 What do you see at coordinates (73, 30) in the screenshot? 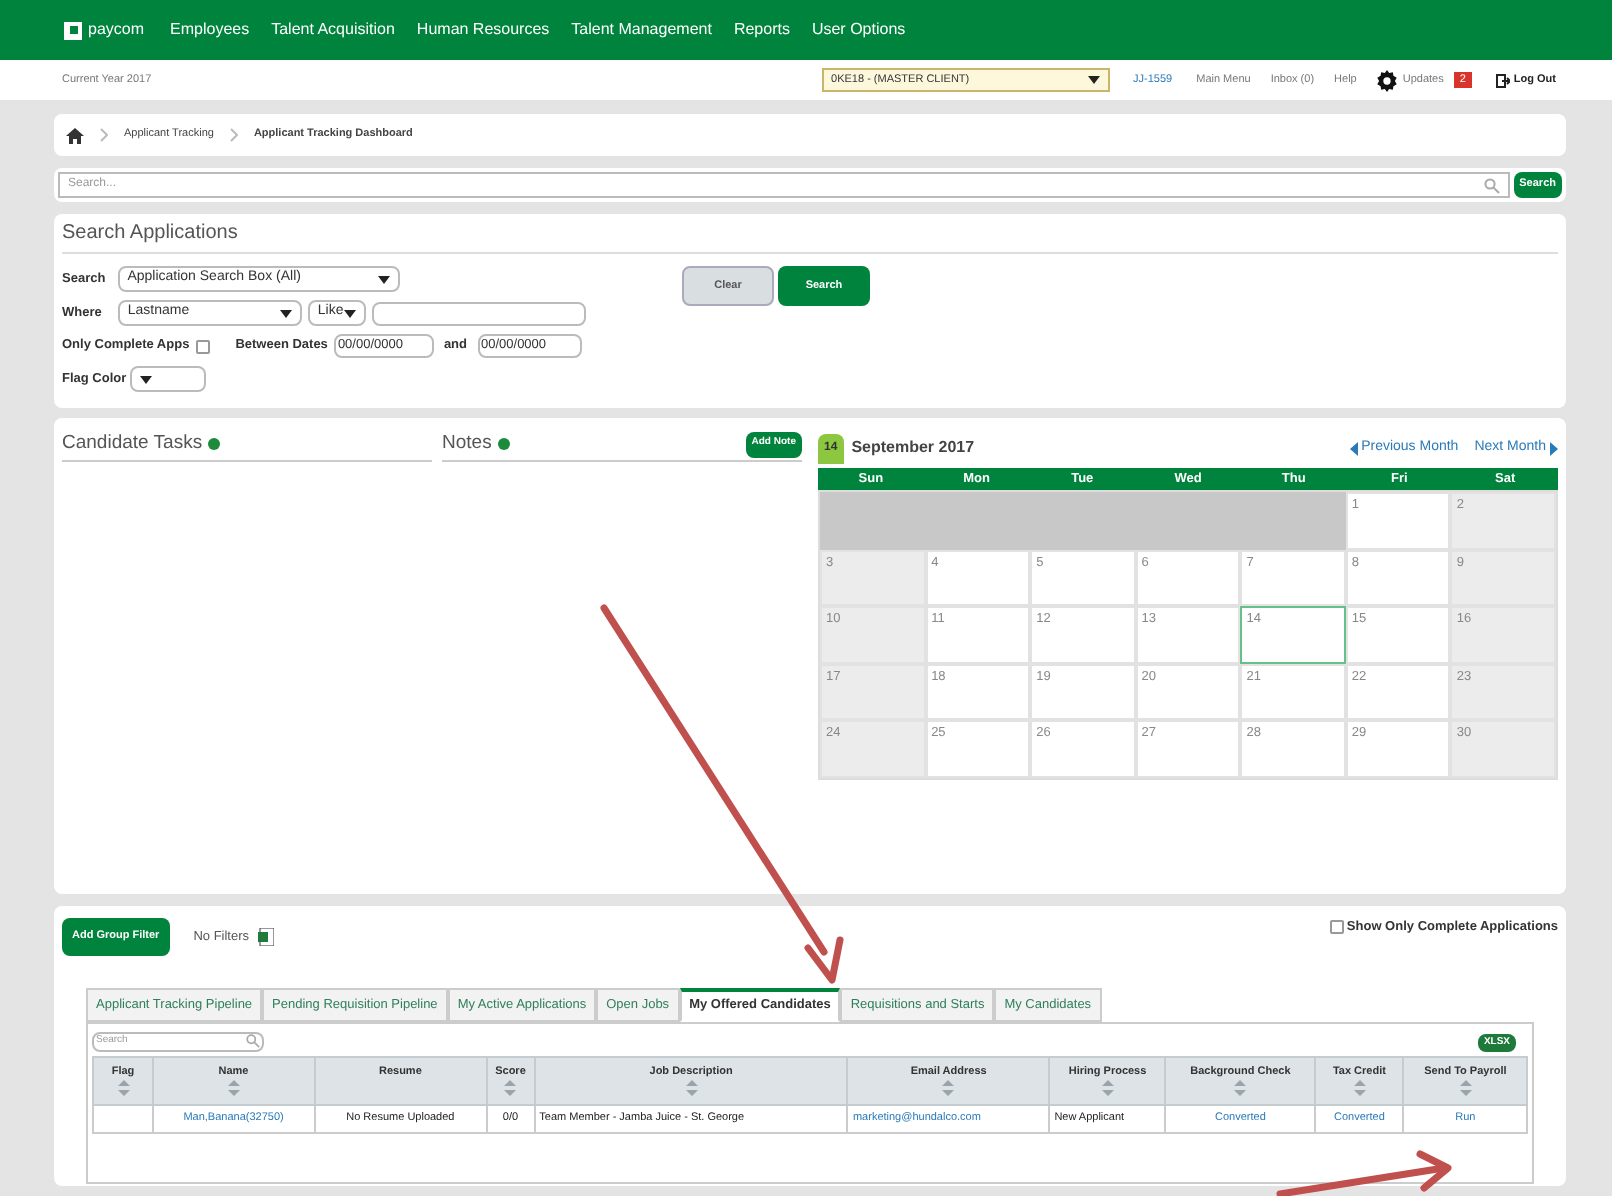
I see `logo-icon` at bounding box center [73, 30].